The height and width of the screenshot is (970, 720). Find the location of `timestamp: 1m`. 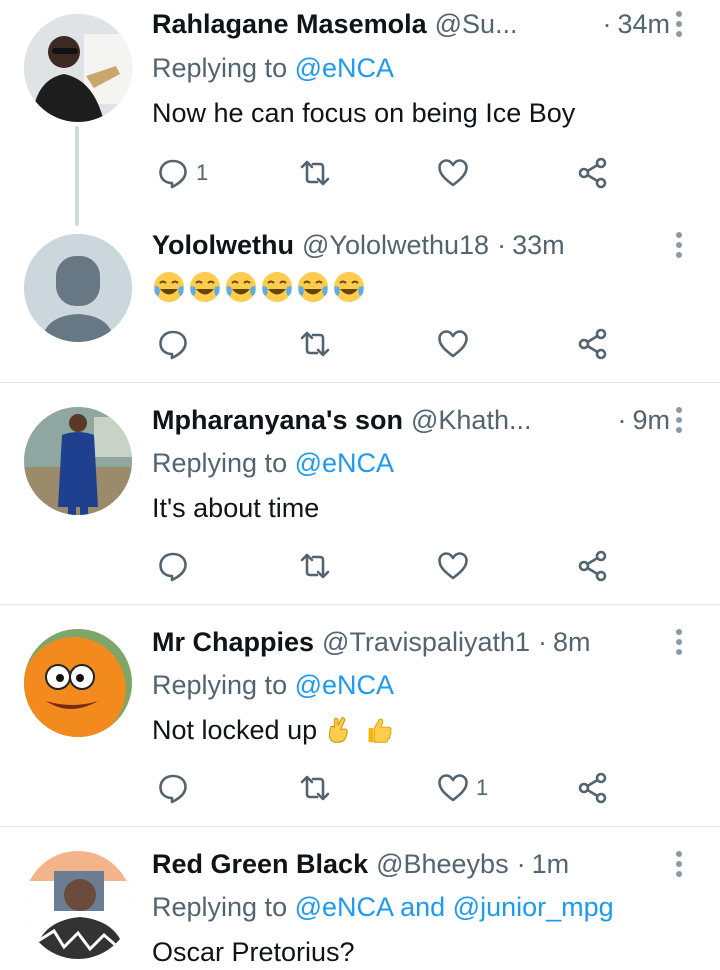

timestamp: 1m is located at coordinates (551, 864).